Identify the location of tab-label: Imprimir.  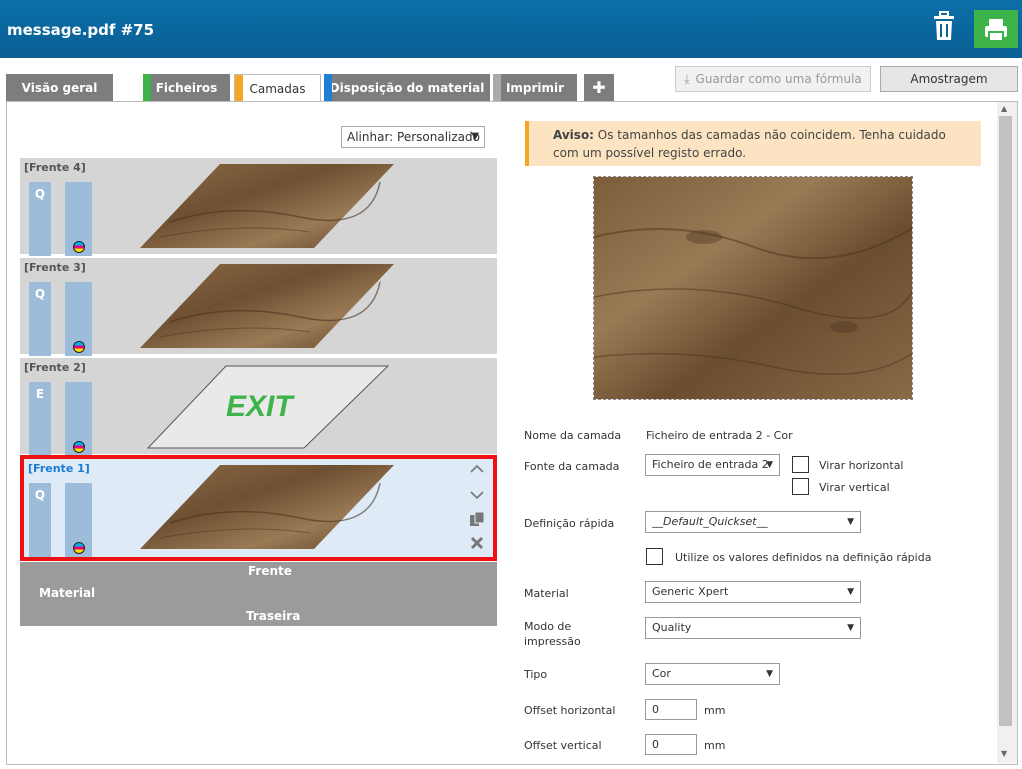
(535, 88).